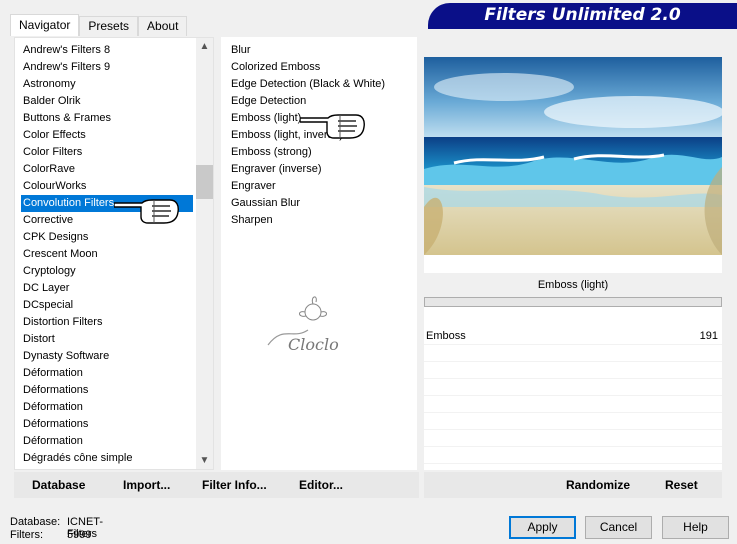 This screenshot has height=544, width=737. What do you see at coordinates (107, 169) in the screenshot?
I see `category-item: ColorRave` at bounding box center [107, 169].